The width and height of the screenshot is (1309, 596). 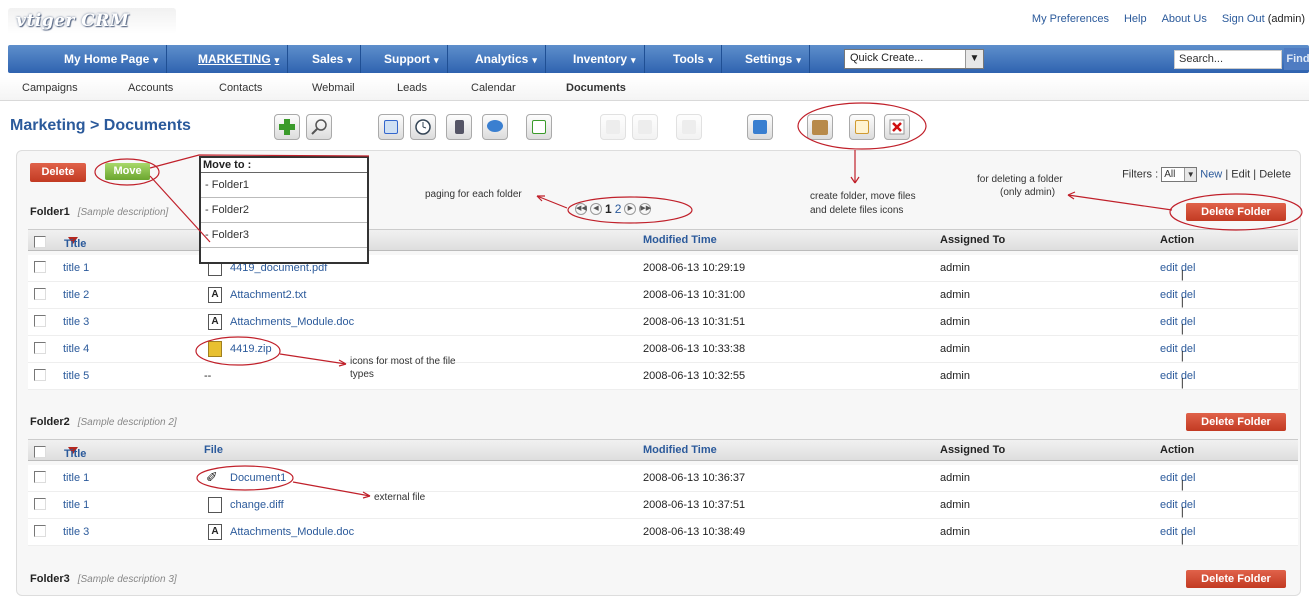 I want to click on nav-tools: Tools ▾, so click(x=693, y=59).